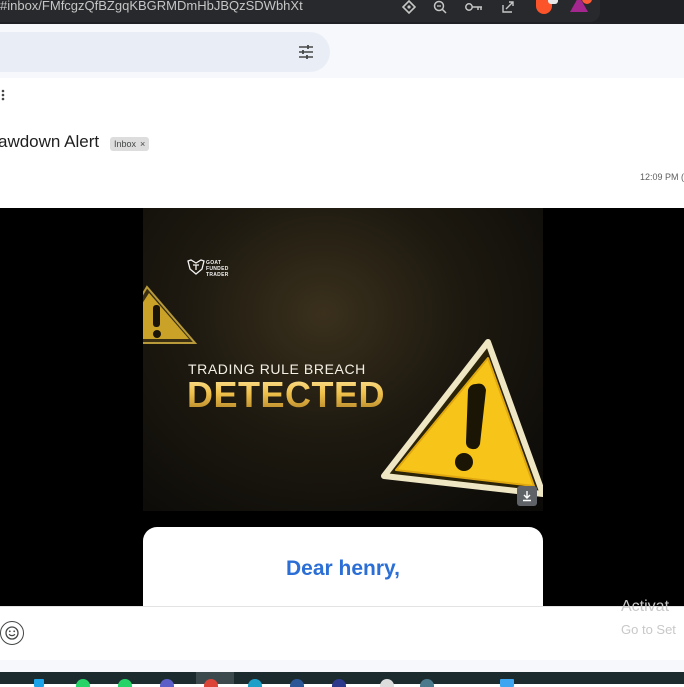 The height and width of the screenshot is (687, 684). What do you see at coordinates (211, 683) in the screenshot?
I see `chrome-icon` at bounding box center [211, 683].